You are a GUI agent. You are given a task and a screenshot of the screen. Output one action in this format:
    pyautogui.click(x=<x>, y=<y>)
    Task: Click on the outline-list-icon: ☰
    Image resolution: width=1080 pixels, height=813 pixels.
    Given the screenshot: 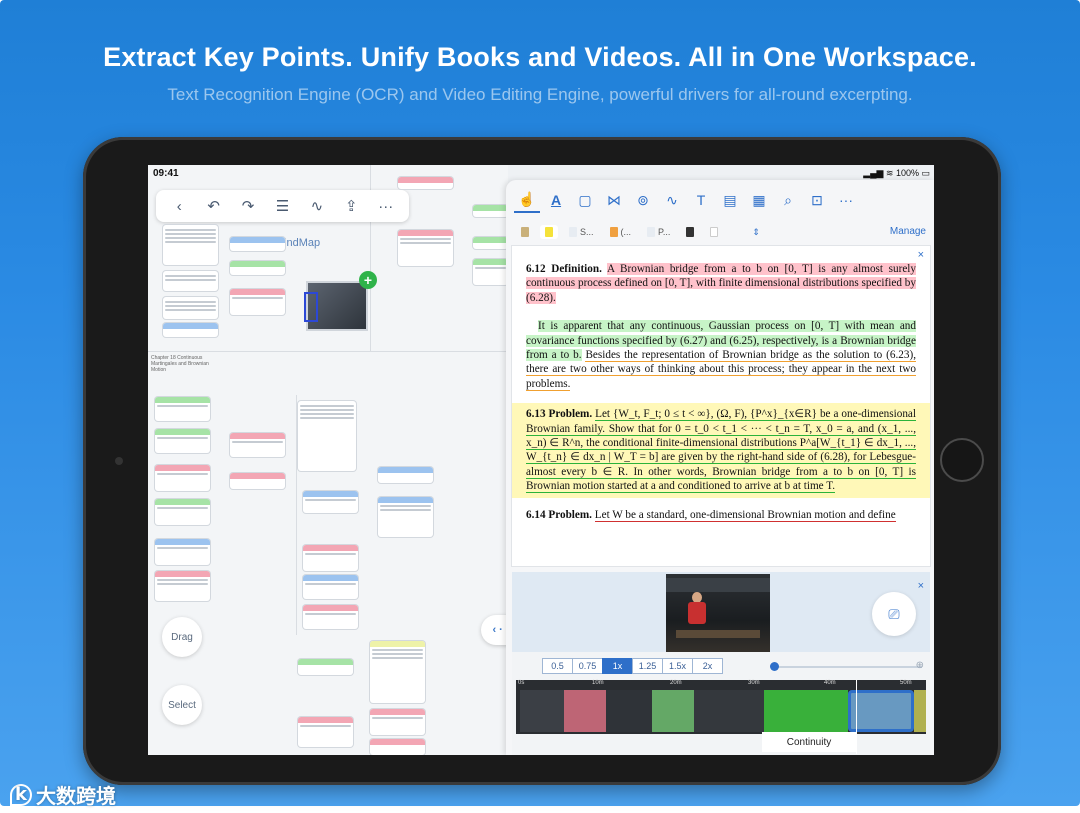 What is the action you would take?
    pyautogui.click(x=282, y=206)
    